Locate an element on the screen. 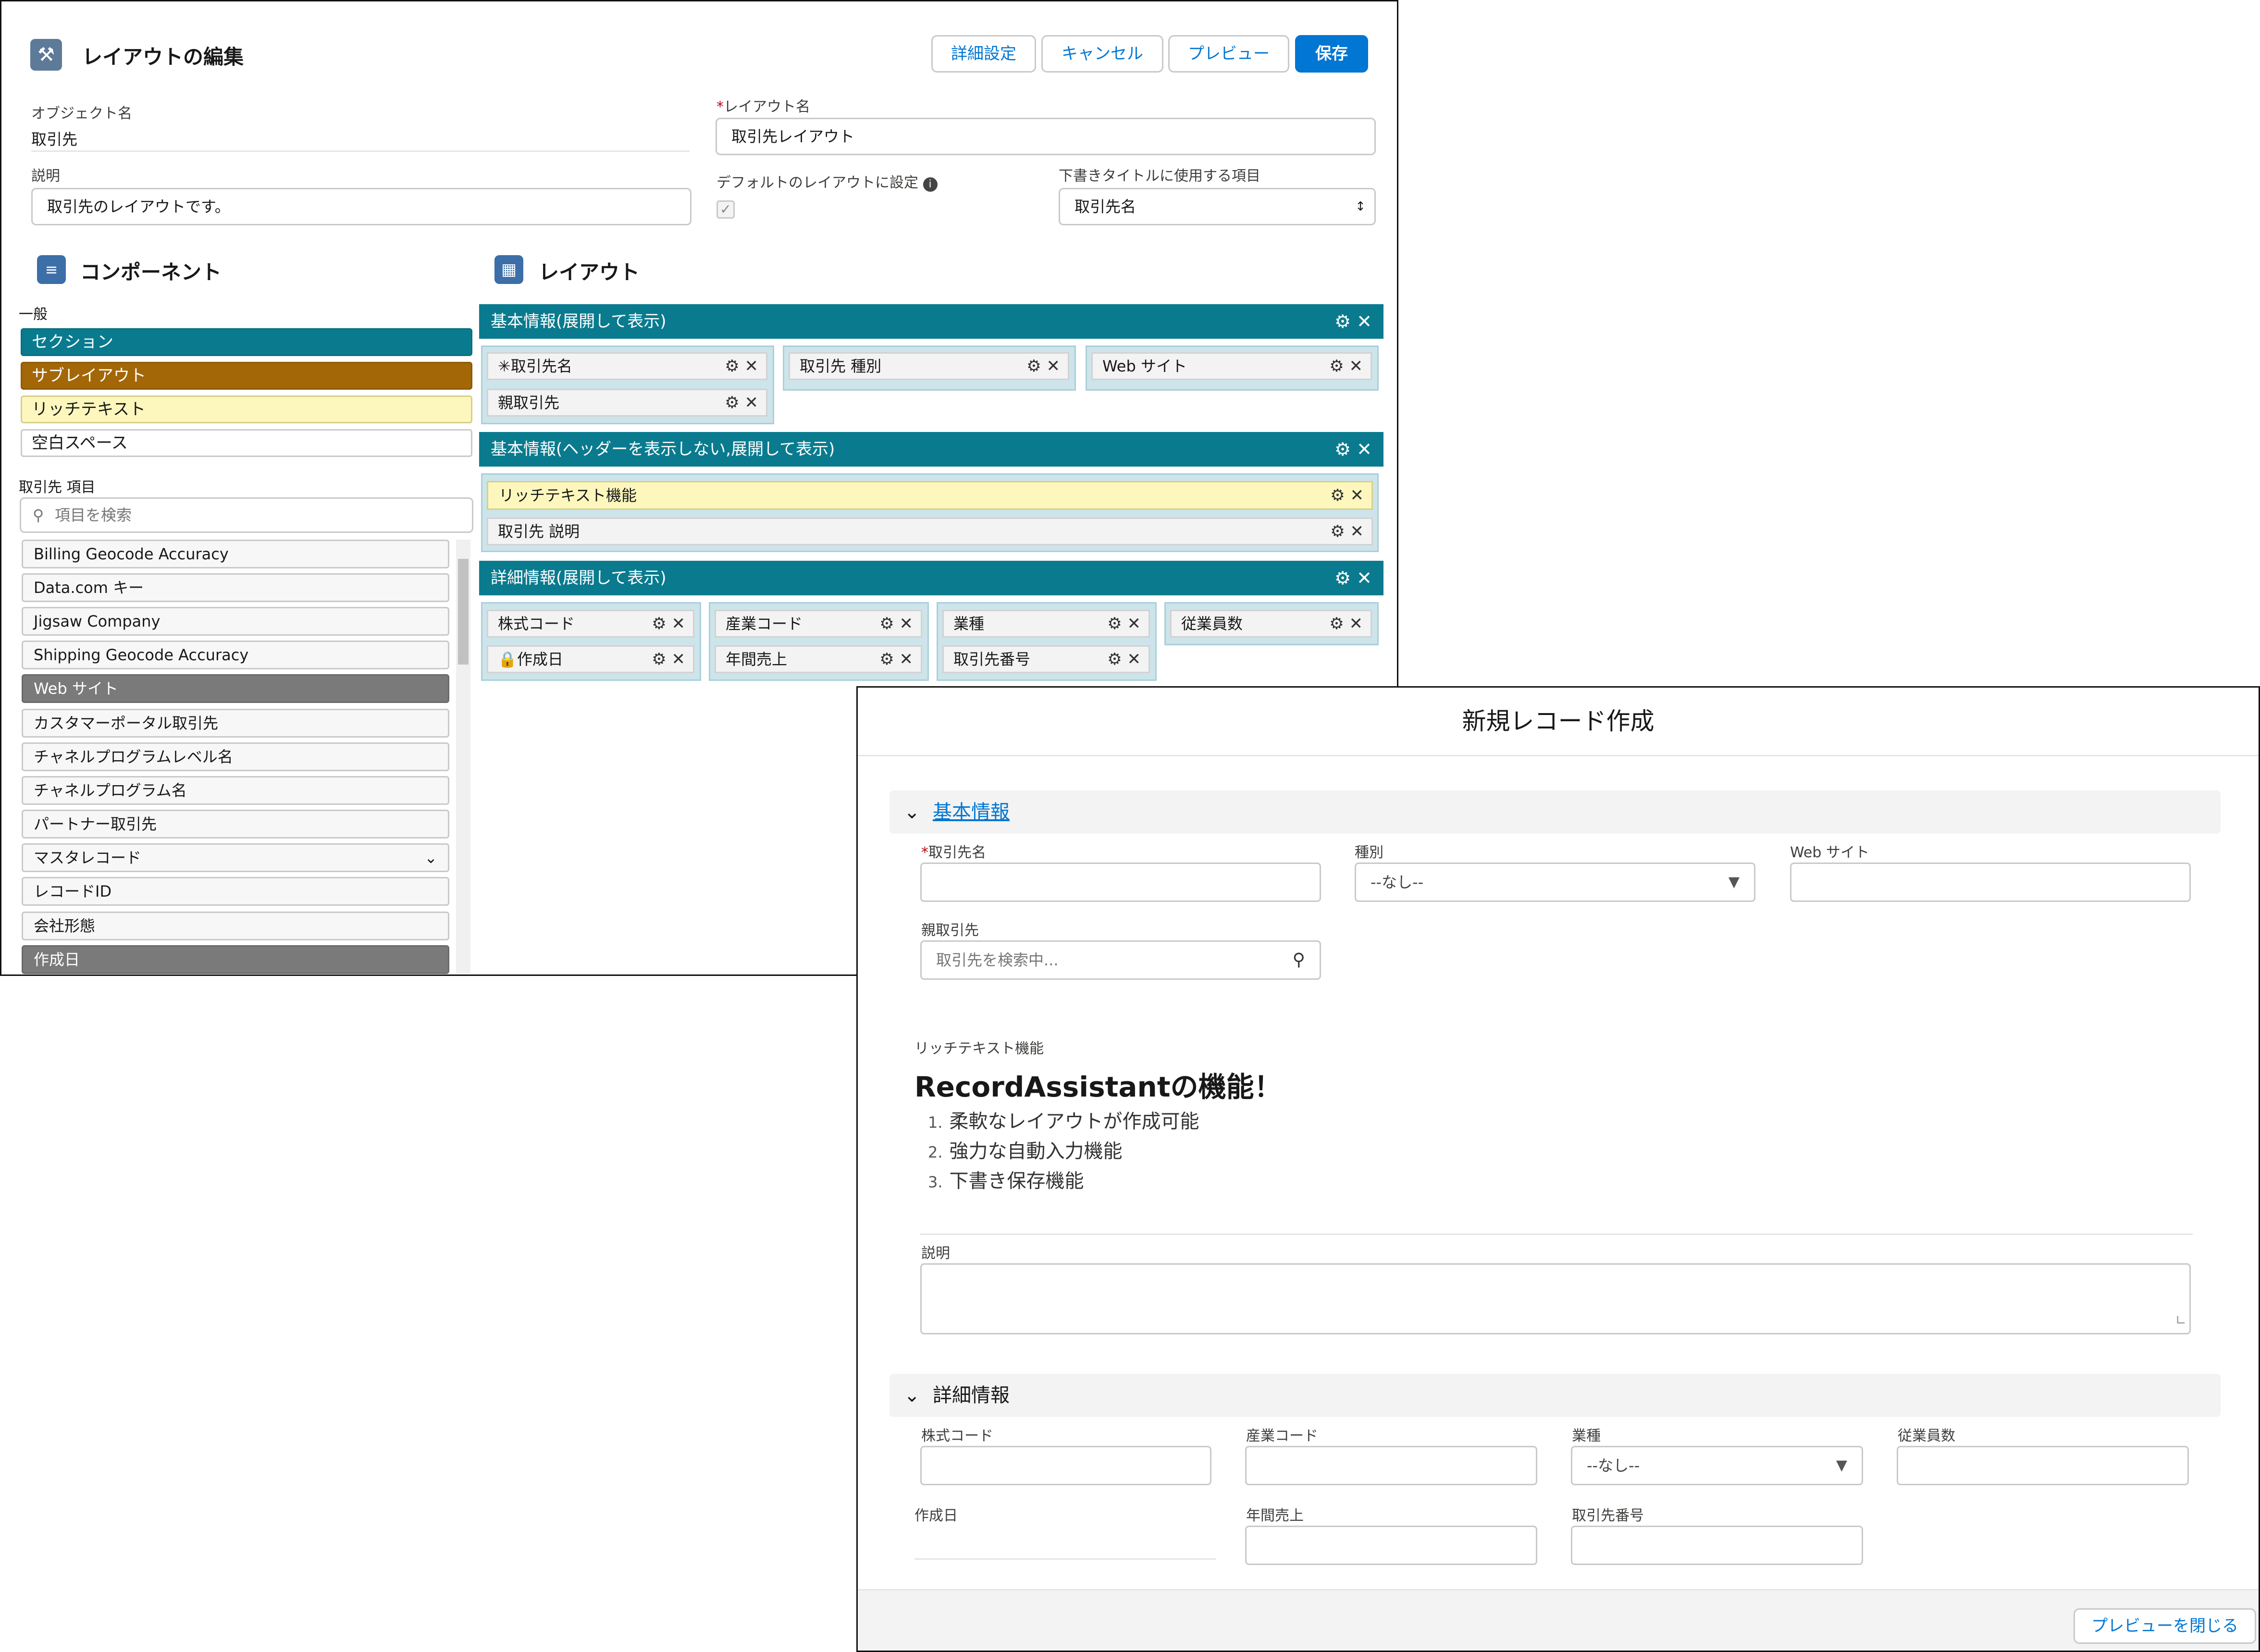 The image size is (2260, 1652). richtext-list-item: 2. 強力な自動入力機能 is located at coordinates (1026, 1151).